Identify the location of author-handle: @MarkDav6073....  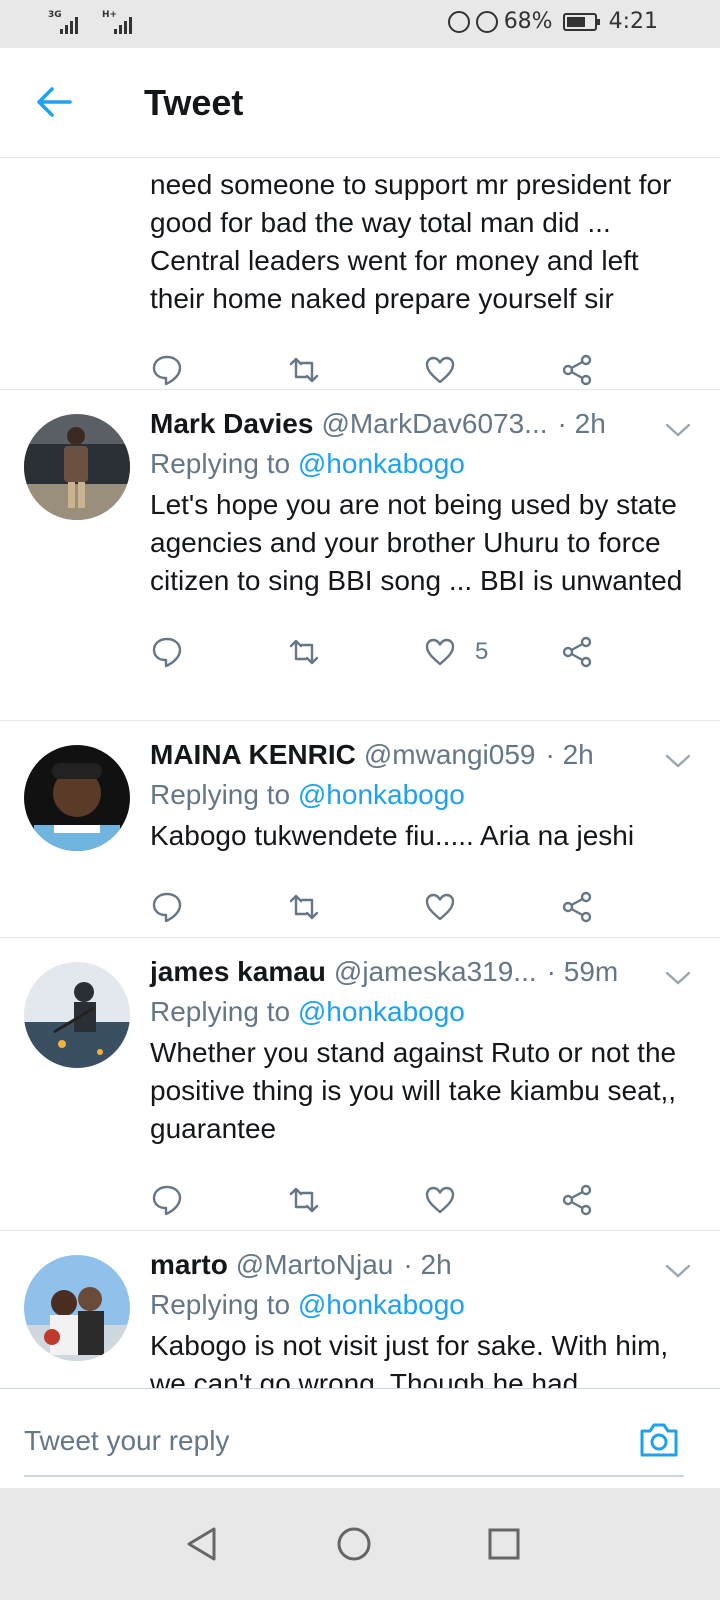
(434, 424).